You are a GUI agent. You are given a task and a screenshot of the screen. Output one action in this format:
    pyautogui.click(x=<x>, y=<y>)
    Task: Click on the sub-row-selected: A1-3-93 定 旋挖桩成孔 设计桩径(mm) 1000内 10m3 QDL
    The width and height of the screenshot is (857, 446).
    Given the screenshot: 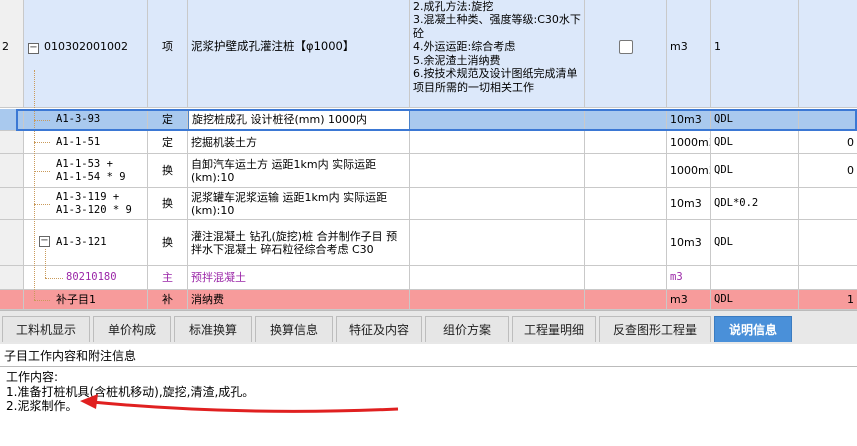 What is the action you would take?
    pyautogui.click(x=428, y=120)
    